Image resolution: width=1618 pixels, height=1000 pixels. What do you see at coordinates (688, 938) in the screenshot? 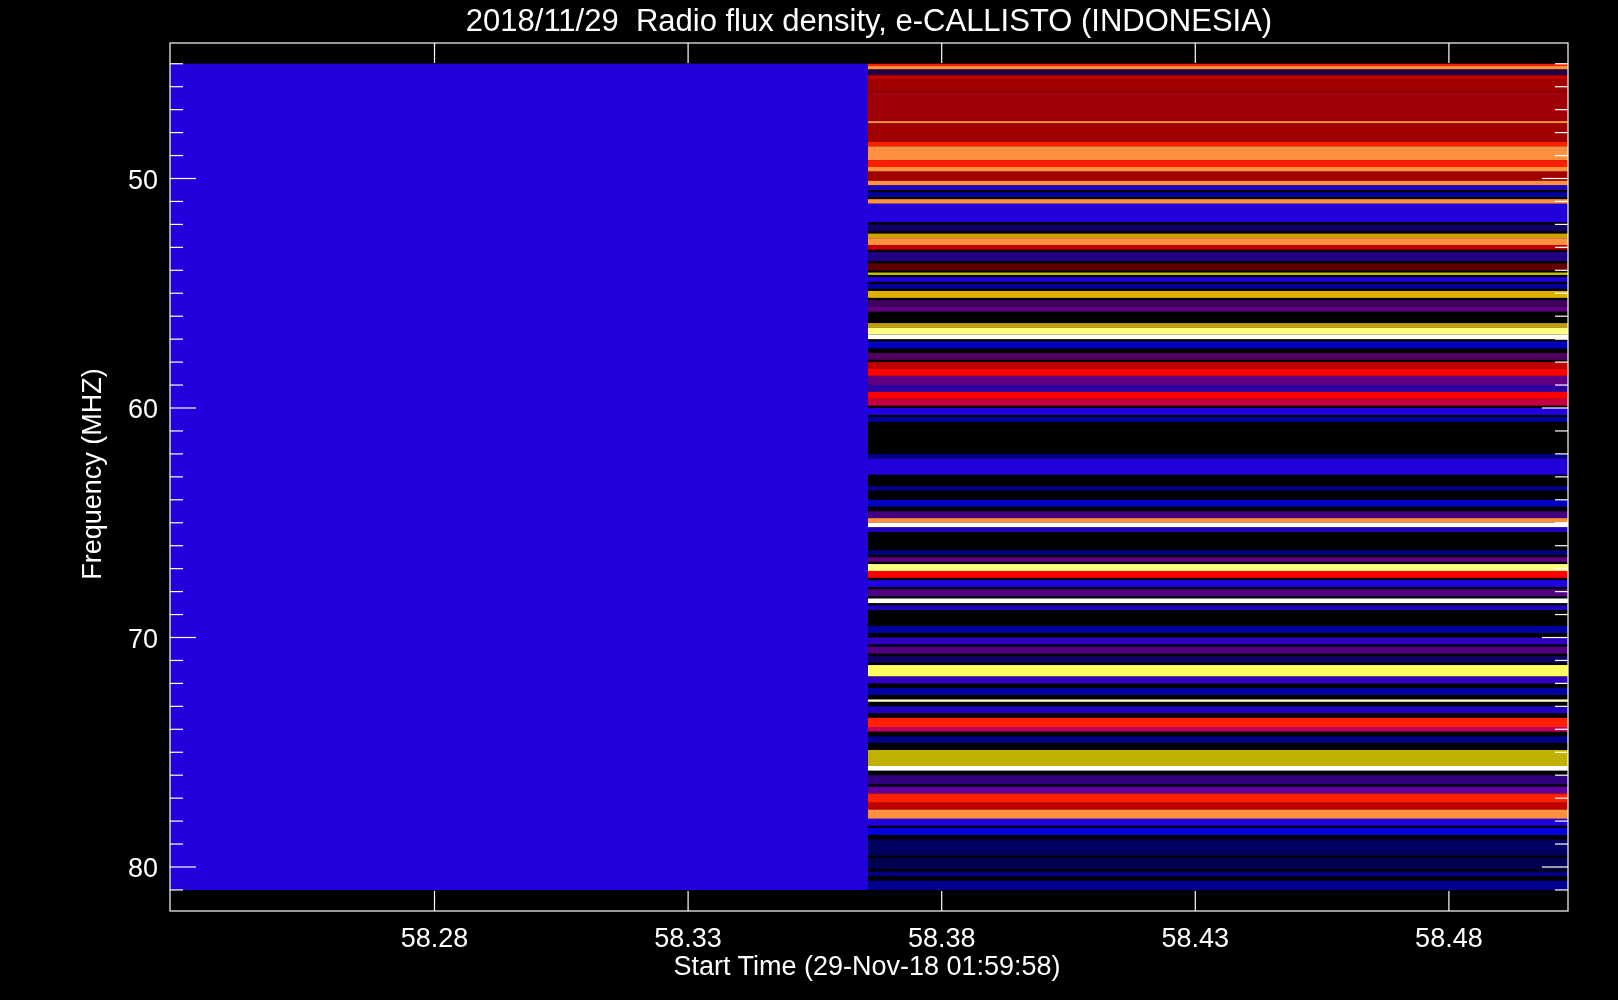
I see `x-tick-label: 58.33` at bounding box center [688, 938].